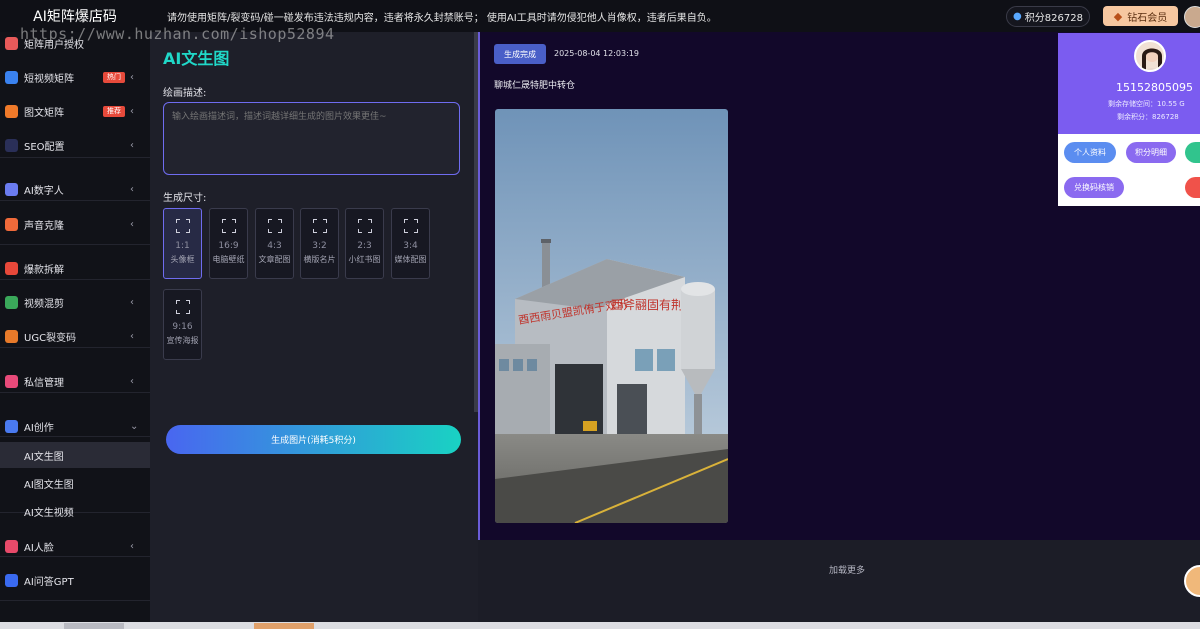  Describe the element at coordinates (1118, 16) in the screenshot. I see `diamond-icon: ◆` at that location.